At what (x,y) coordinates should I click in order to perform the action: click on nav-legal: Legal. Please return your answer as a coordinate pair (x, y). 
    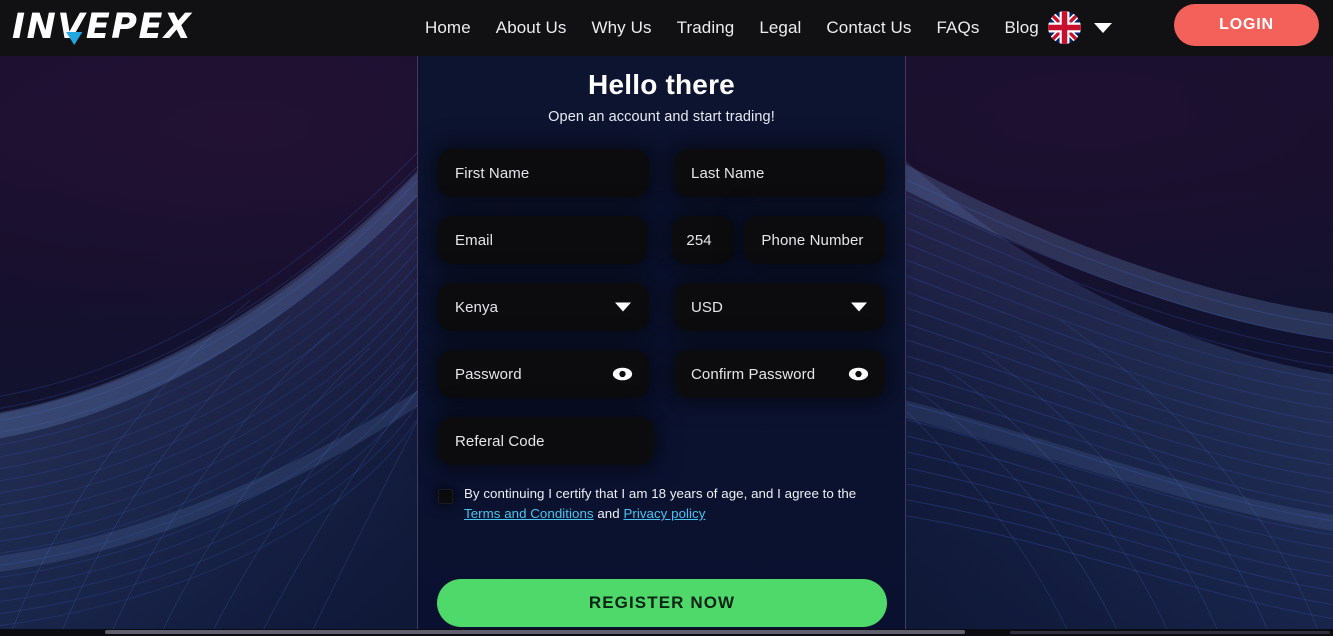
    Looking at the image, I should click on (780, 28).